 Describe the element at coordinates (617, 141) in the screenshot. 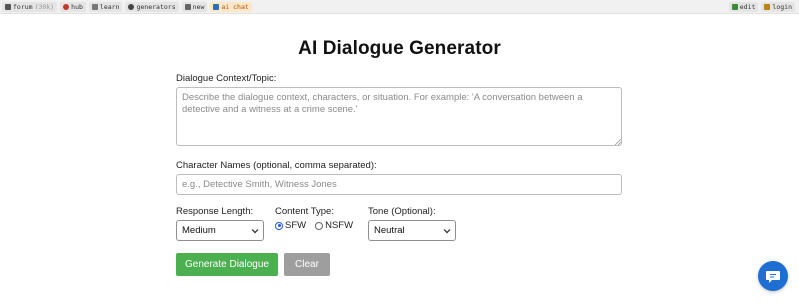

I see `resize-grip-icon` at that location.